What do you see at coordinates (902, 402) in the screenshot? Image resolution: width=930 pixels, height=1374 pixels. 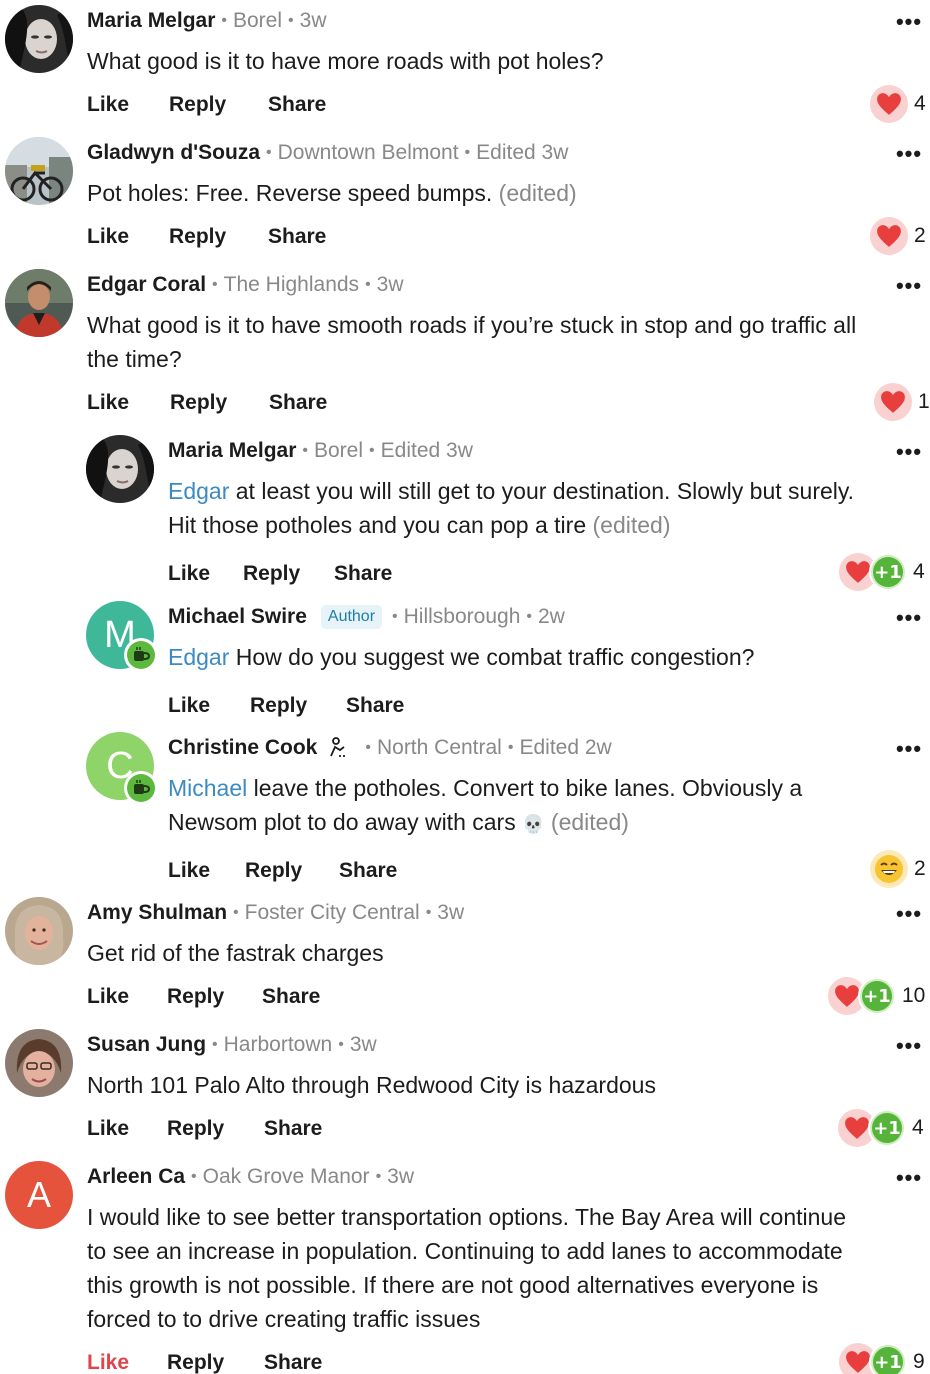 I see `reaction-summary: 1` at bounding box center [902, 402].